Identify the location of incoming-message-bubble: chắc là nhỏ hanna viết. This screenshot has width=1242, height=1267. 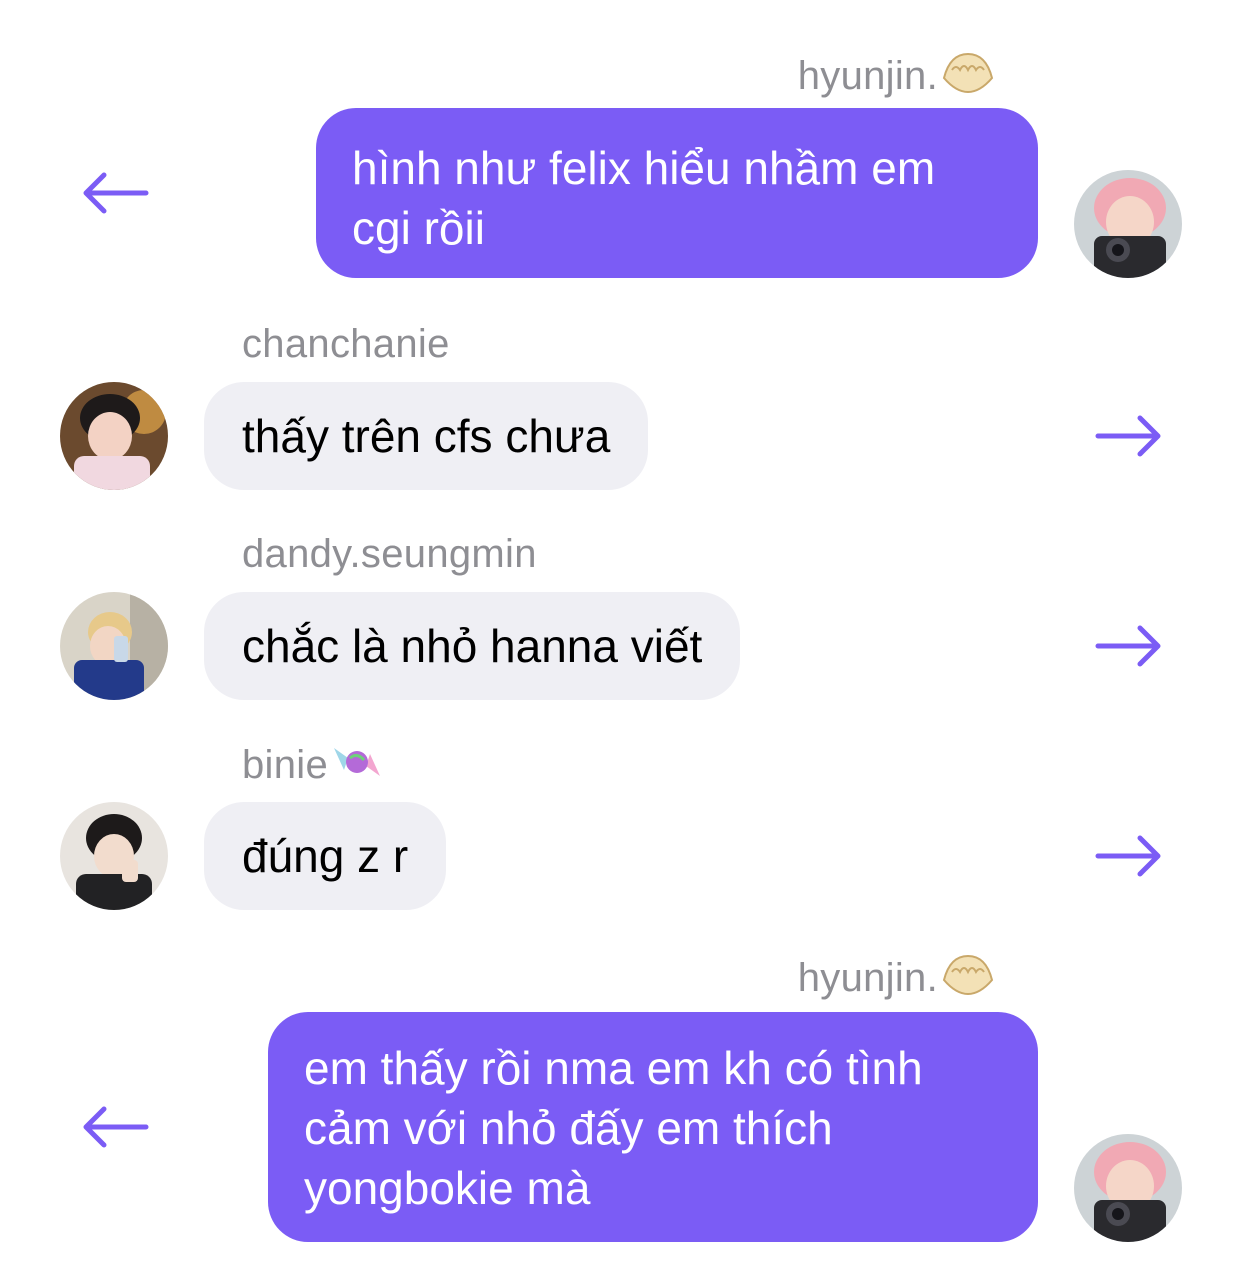
(472, 646).